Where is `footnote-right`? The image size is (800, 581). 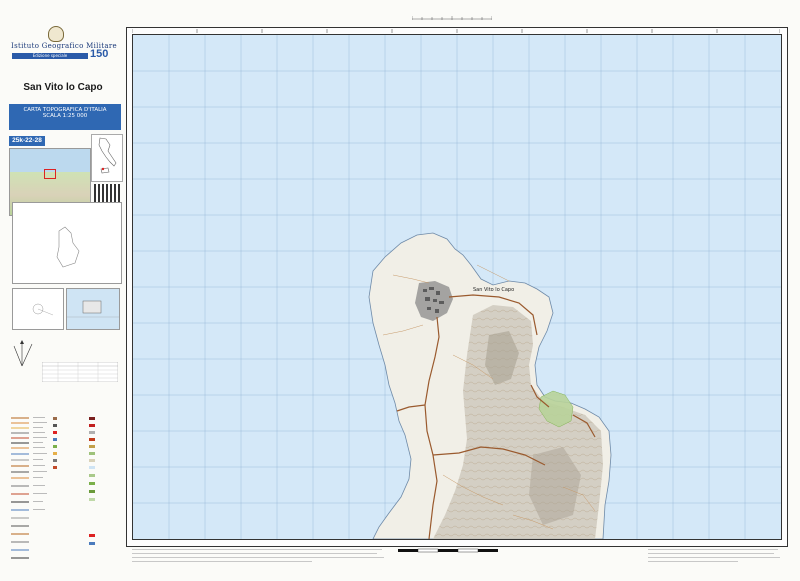
footnote-right is located at coordinates (715, 558).